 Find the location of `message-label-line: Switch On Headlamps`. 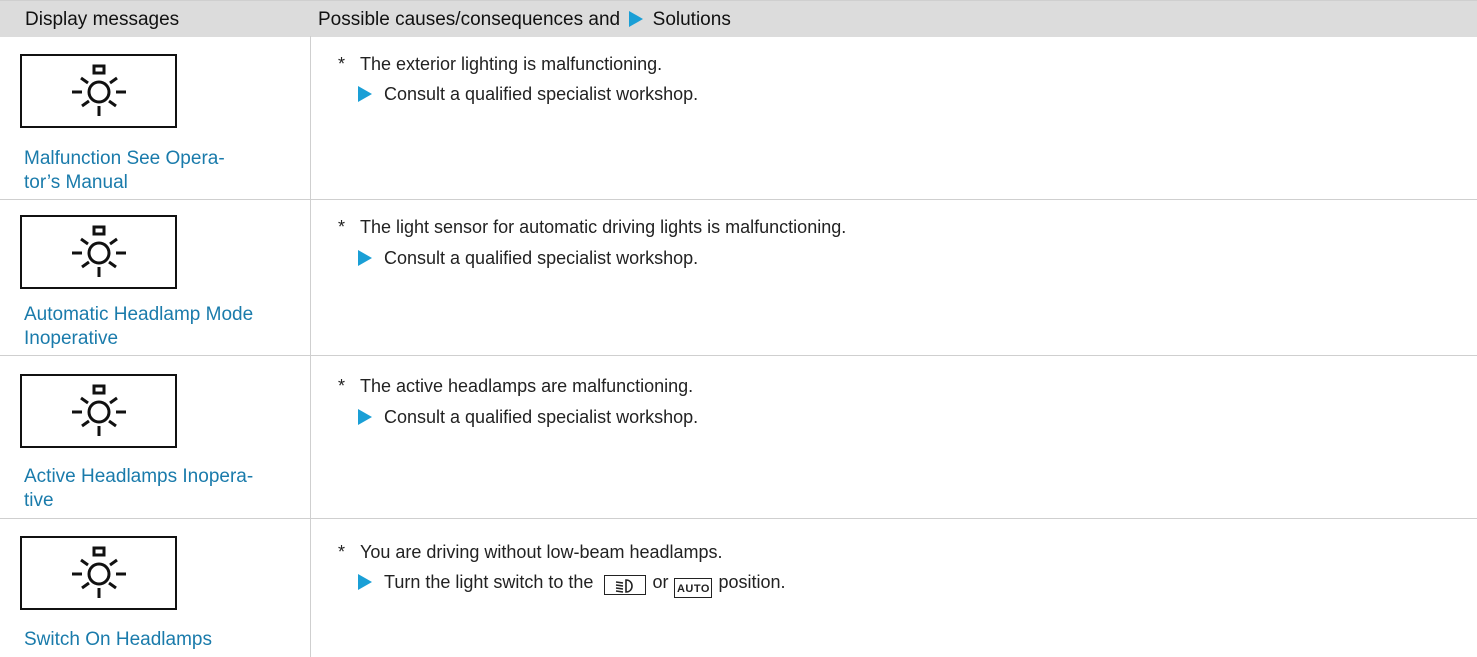

message-label-line: Switch On Headlamps is located at coordinates (118, 639).